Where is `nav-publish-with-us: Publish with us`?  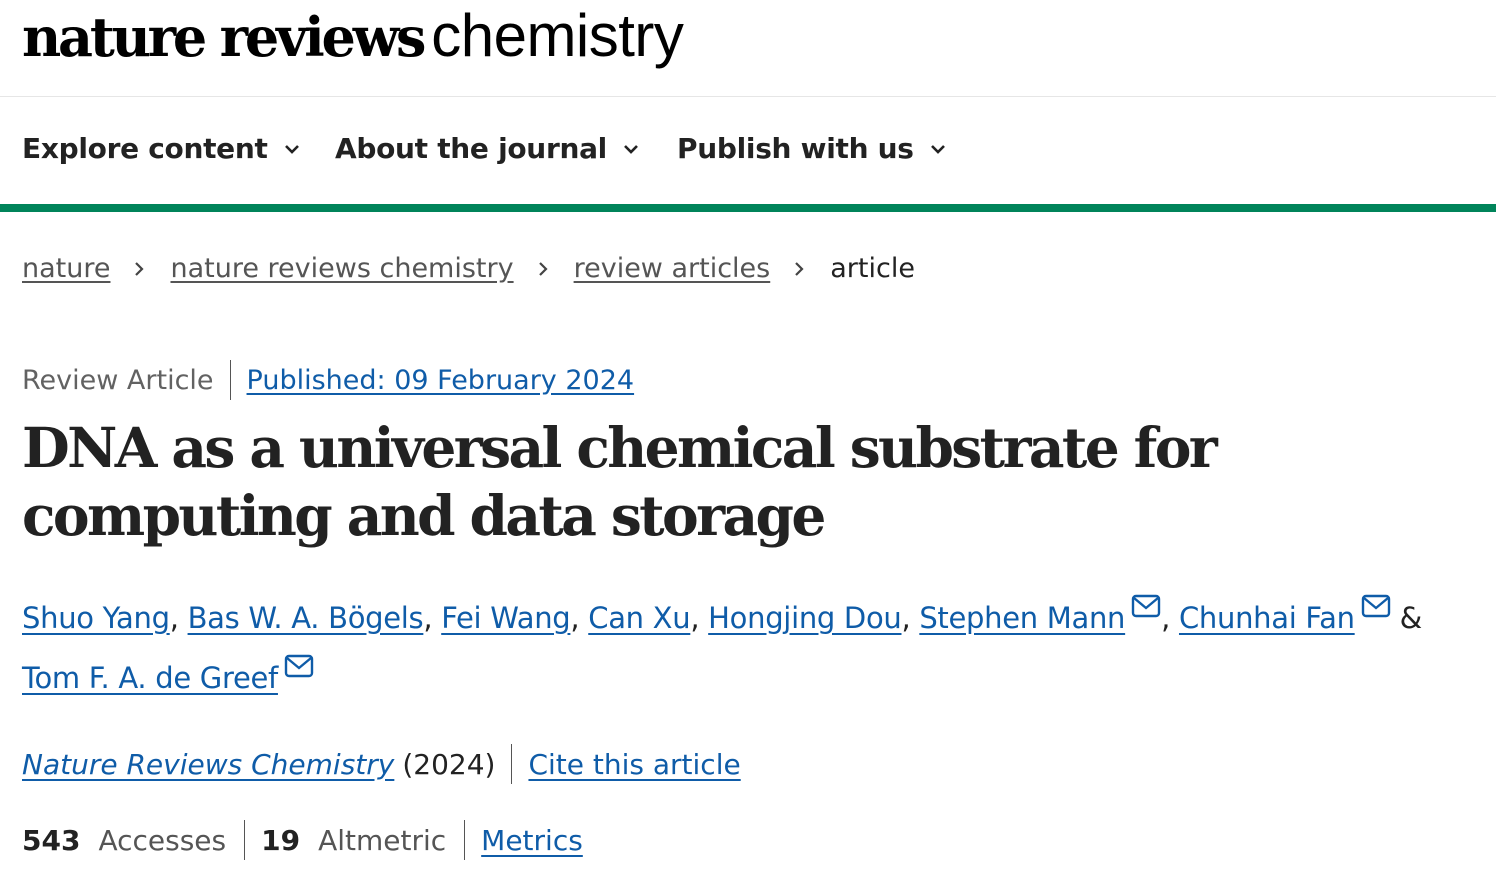 nav-publish-with-us: Publish with us is located at coordinates (812, 148).